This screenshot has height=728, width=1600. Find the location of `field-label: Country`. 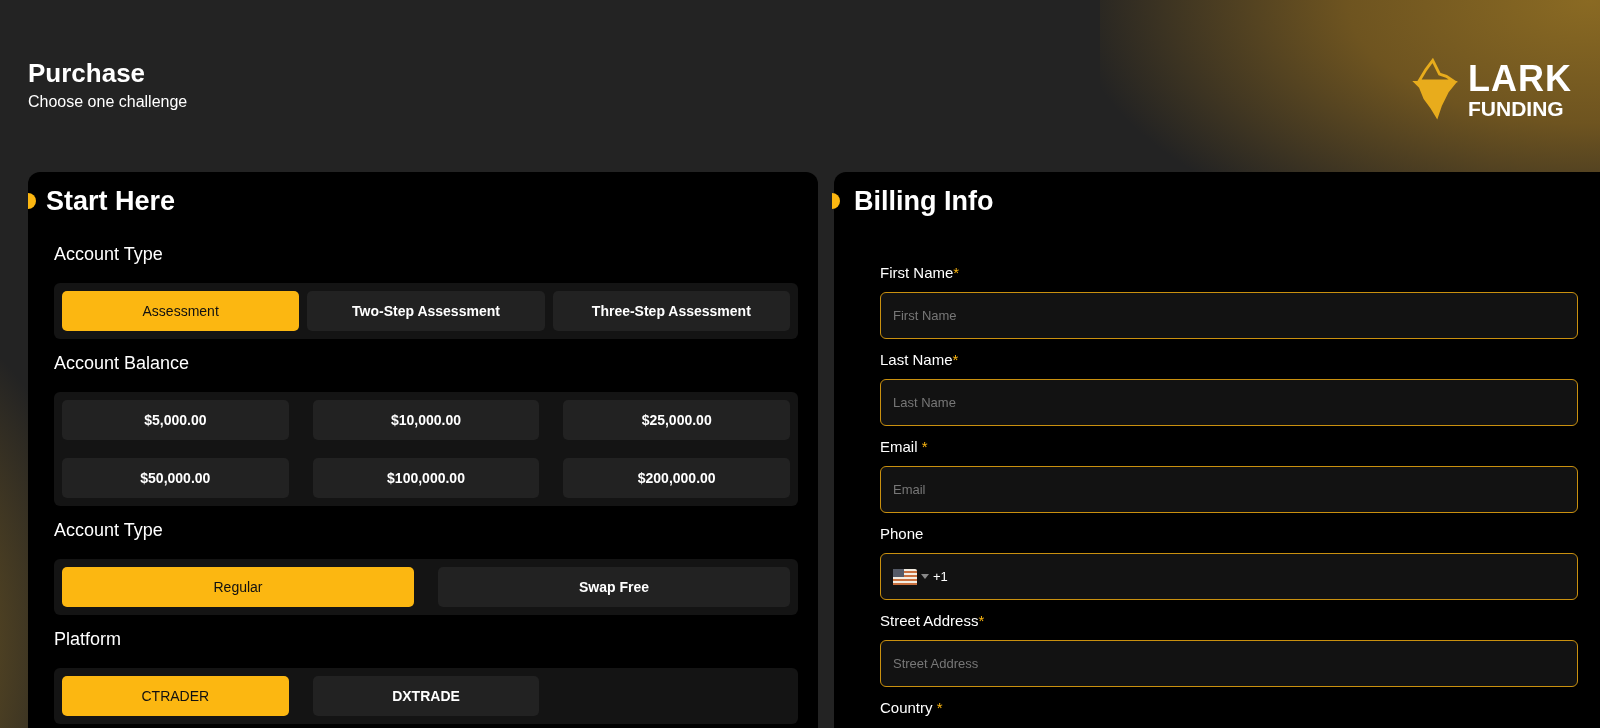

field-label: Country is located at coordinates (906, 707).